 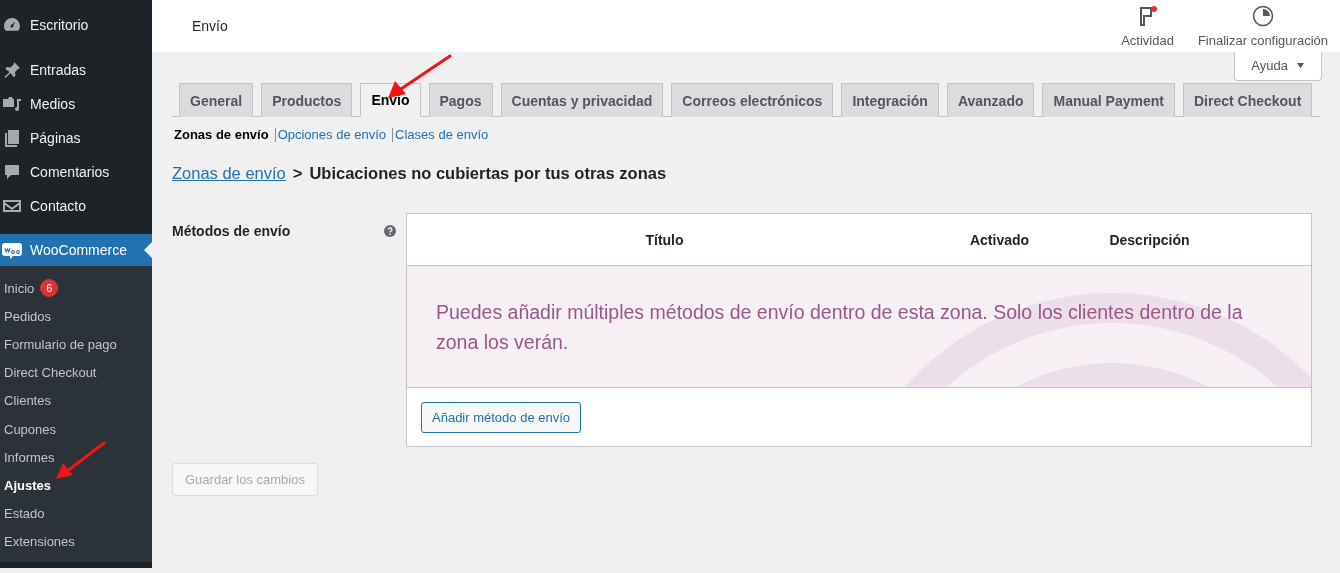 What do you see at coordinates (216, 100) in the screenshot?
I see `settings-tab: General` at bounding box center [216, 100].